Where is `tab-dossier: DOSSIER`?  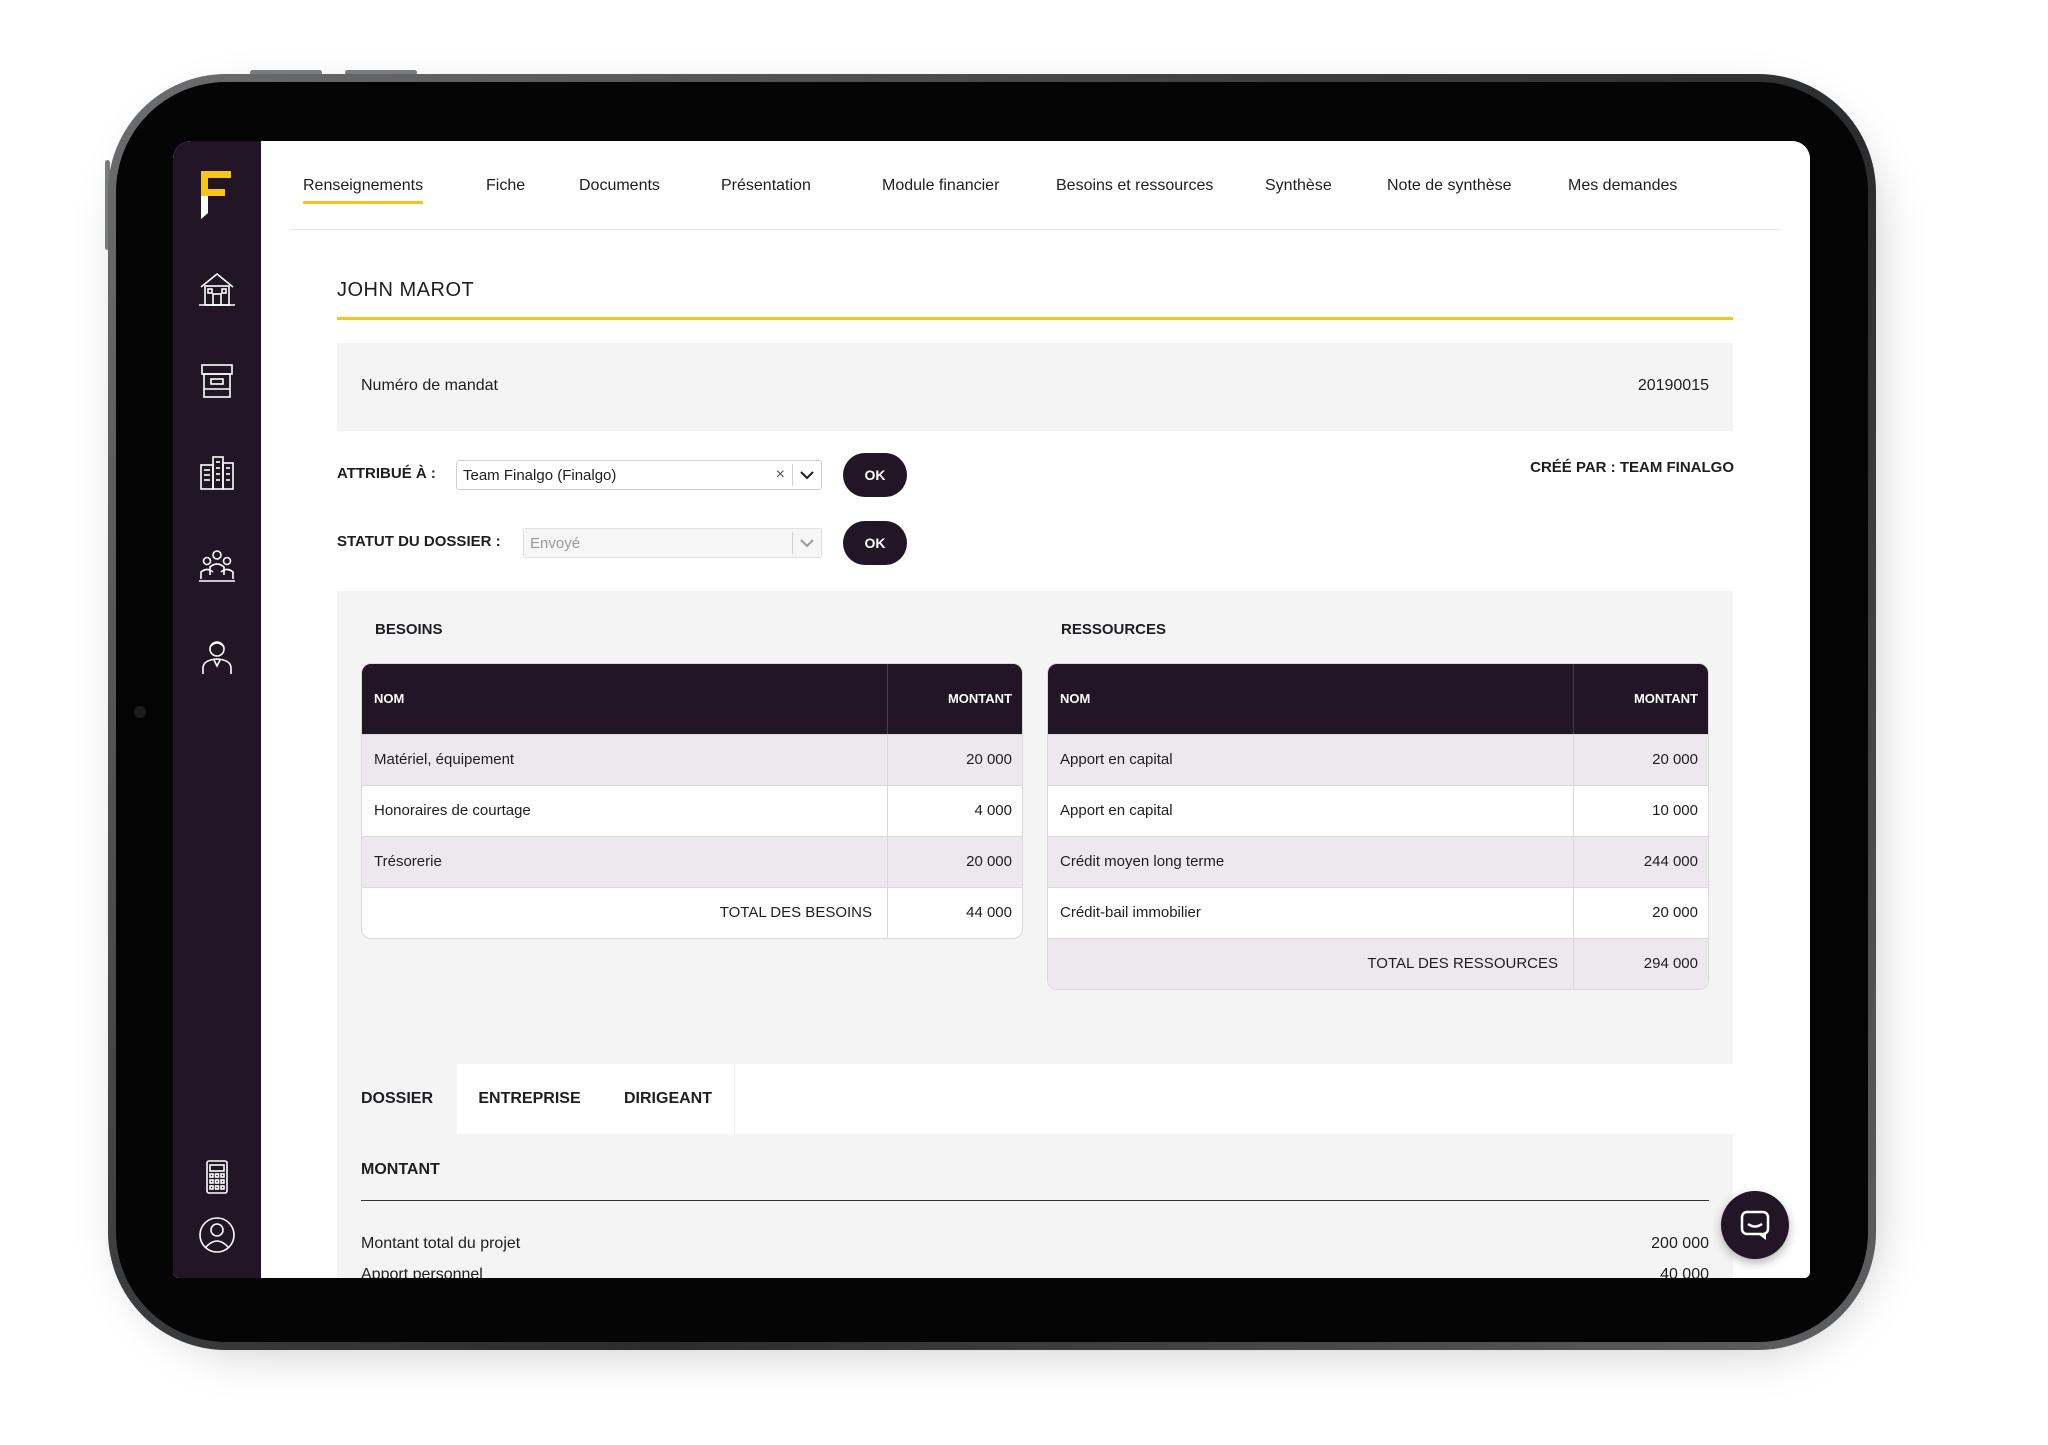 tab-dossier: DOSSIER is located at coordinates (397, 1099).